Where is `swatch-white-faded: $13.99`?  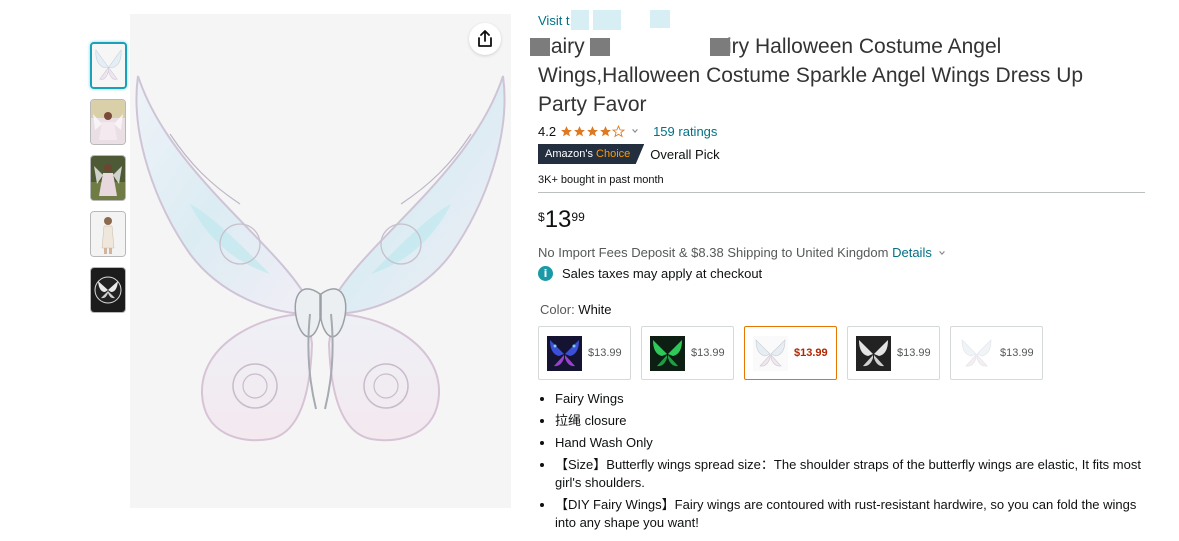
swatch-white-faded: $13.99 is located at coordinates (996, 353).